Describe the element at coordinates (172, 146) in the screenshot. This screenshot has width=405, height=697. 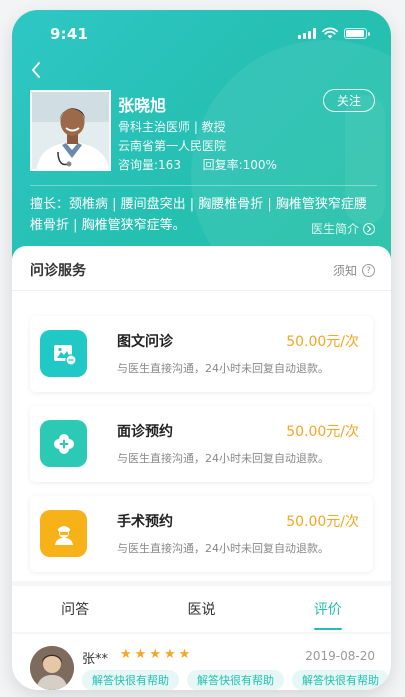
I see `doctor-hospital: 云南省第一人民医院` at that location.